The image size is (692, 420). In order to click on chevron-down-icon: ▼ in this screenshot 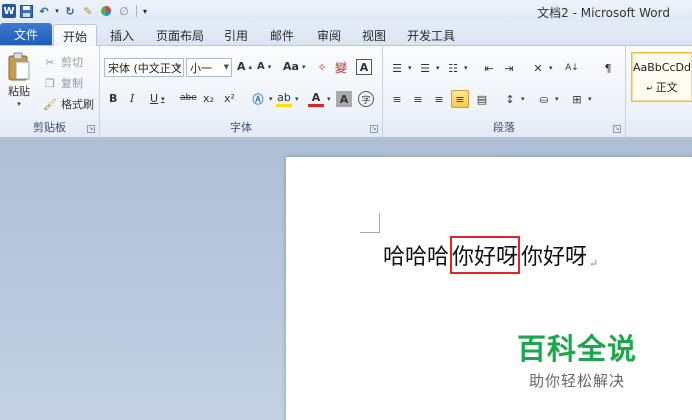, I will do `click(226, 67)`.